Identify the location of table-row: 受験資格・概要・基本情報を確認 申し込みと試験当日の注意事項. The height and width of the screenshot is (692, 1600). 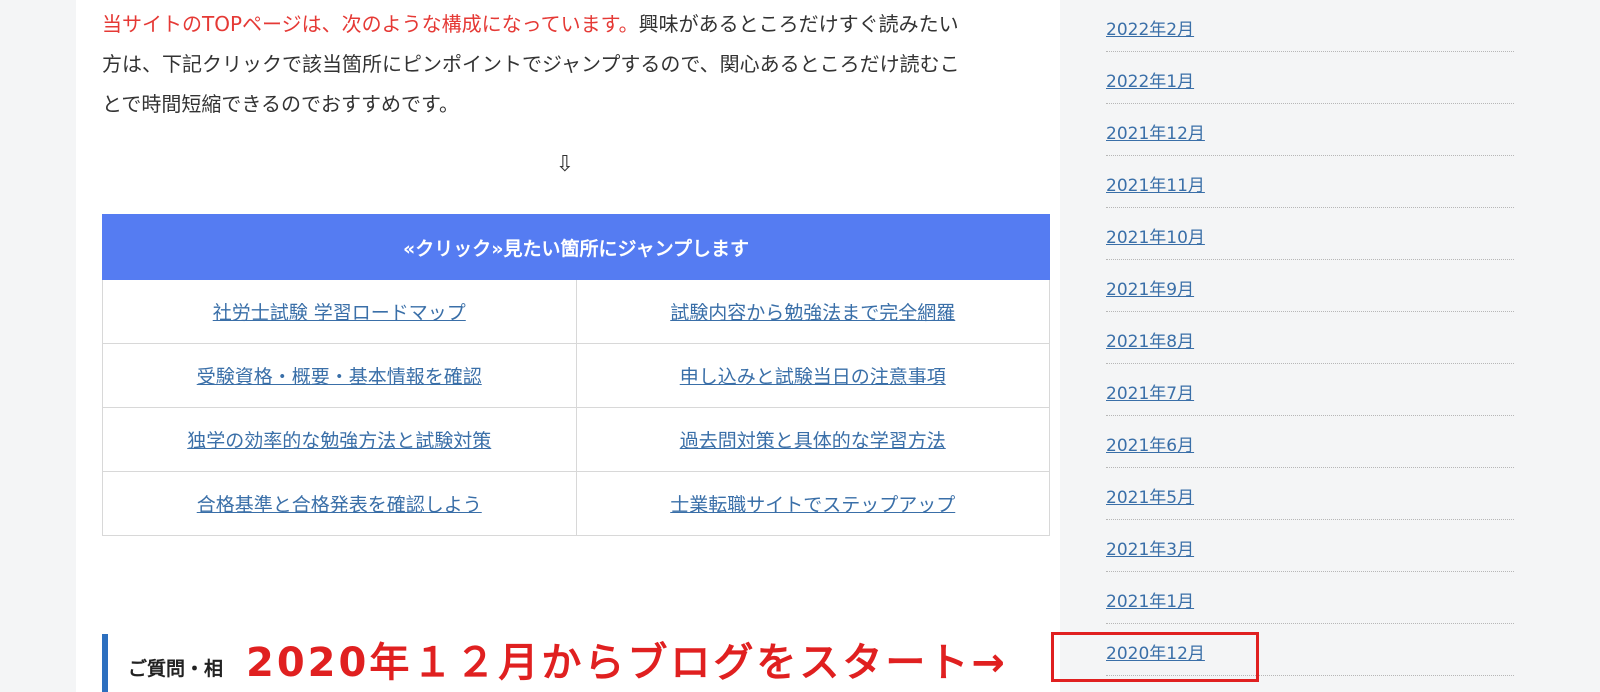
(576, 375).